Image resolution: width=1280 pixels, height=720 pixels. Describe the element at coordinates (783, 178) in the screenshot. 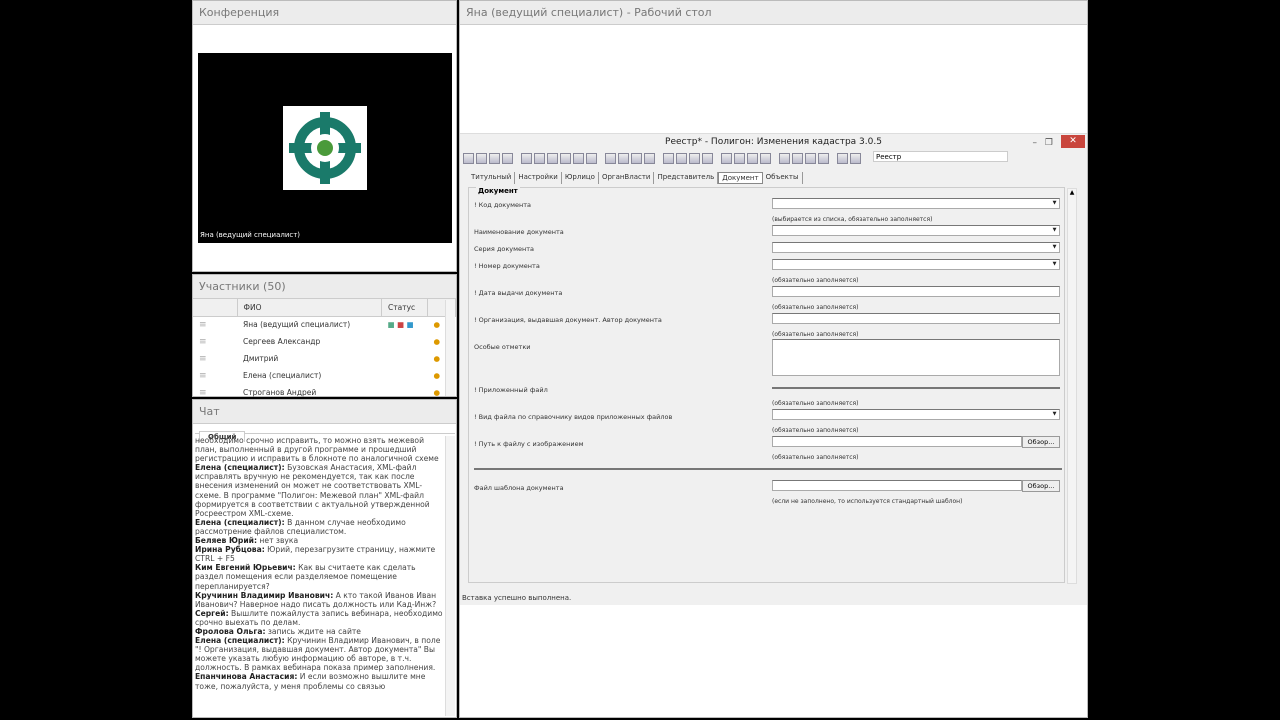

I see `tab-item: Объекты` at that location.